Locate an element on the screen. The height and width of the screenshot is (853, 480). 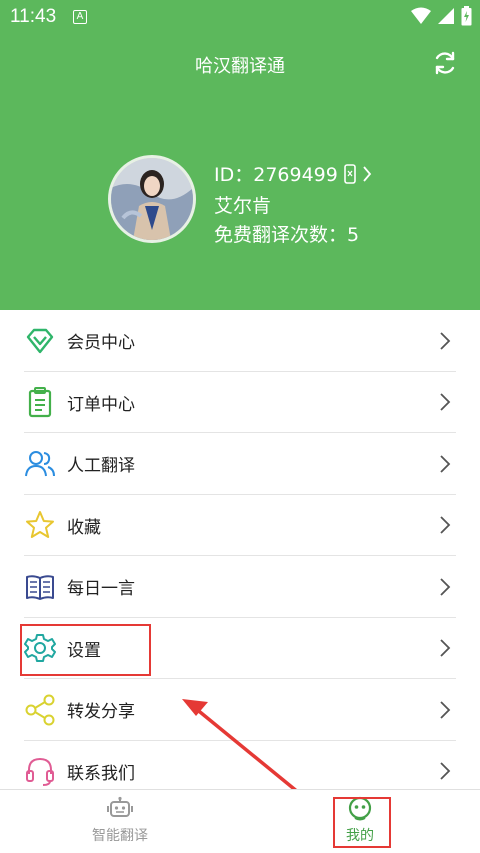
headset-icon is located at coordinates (40, 771).